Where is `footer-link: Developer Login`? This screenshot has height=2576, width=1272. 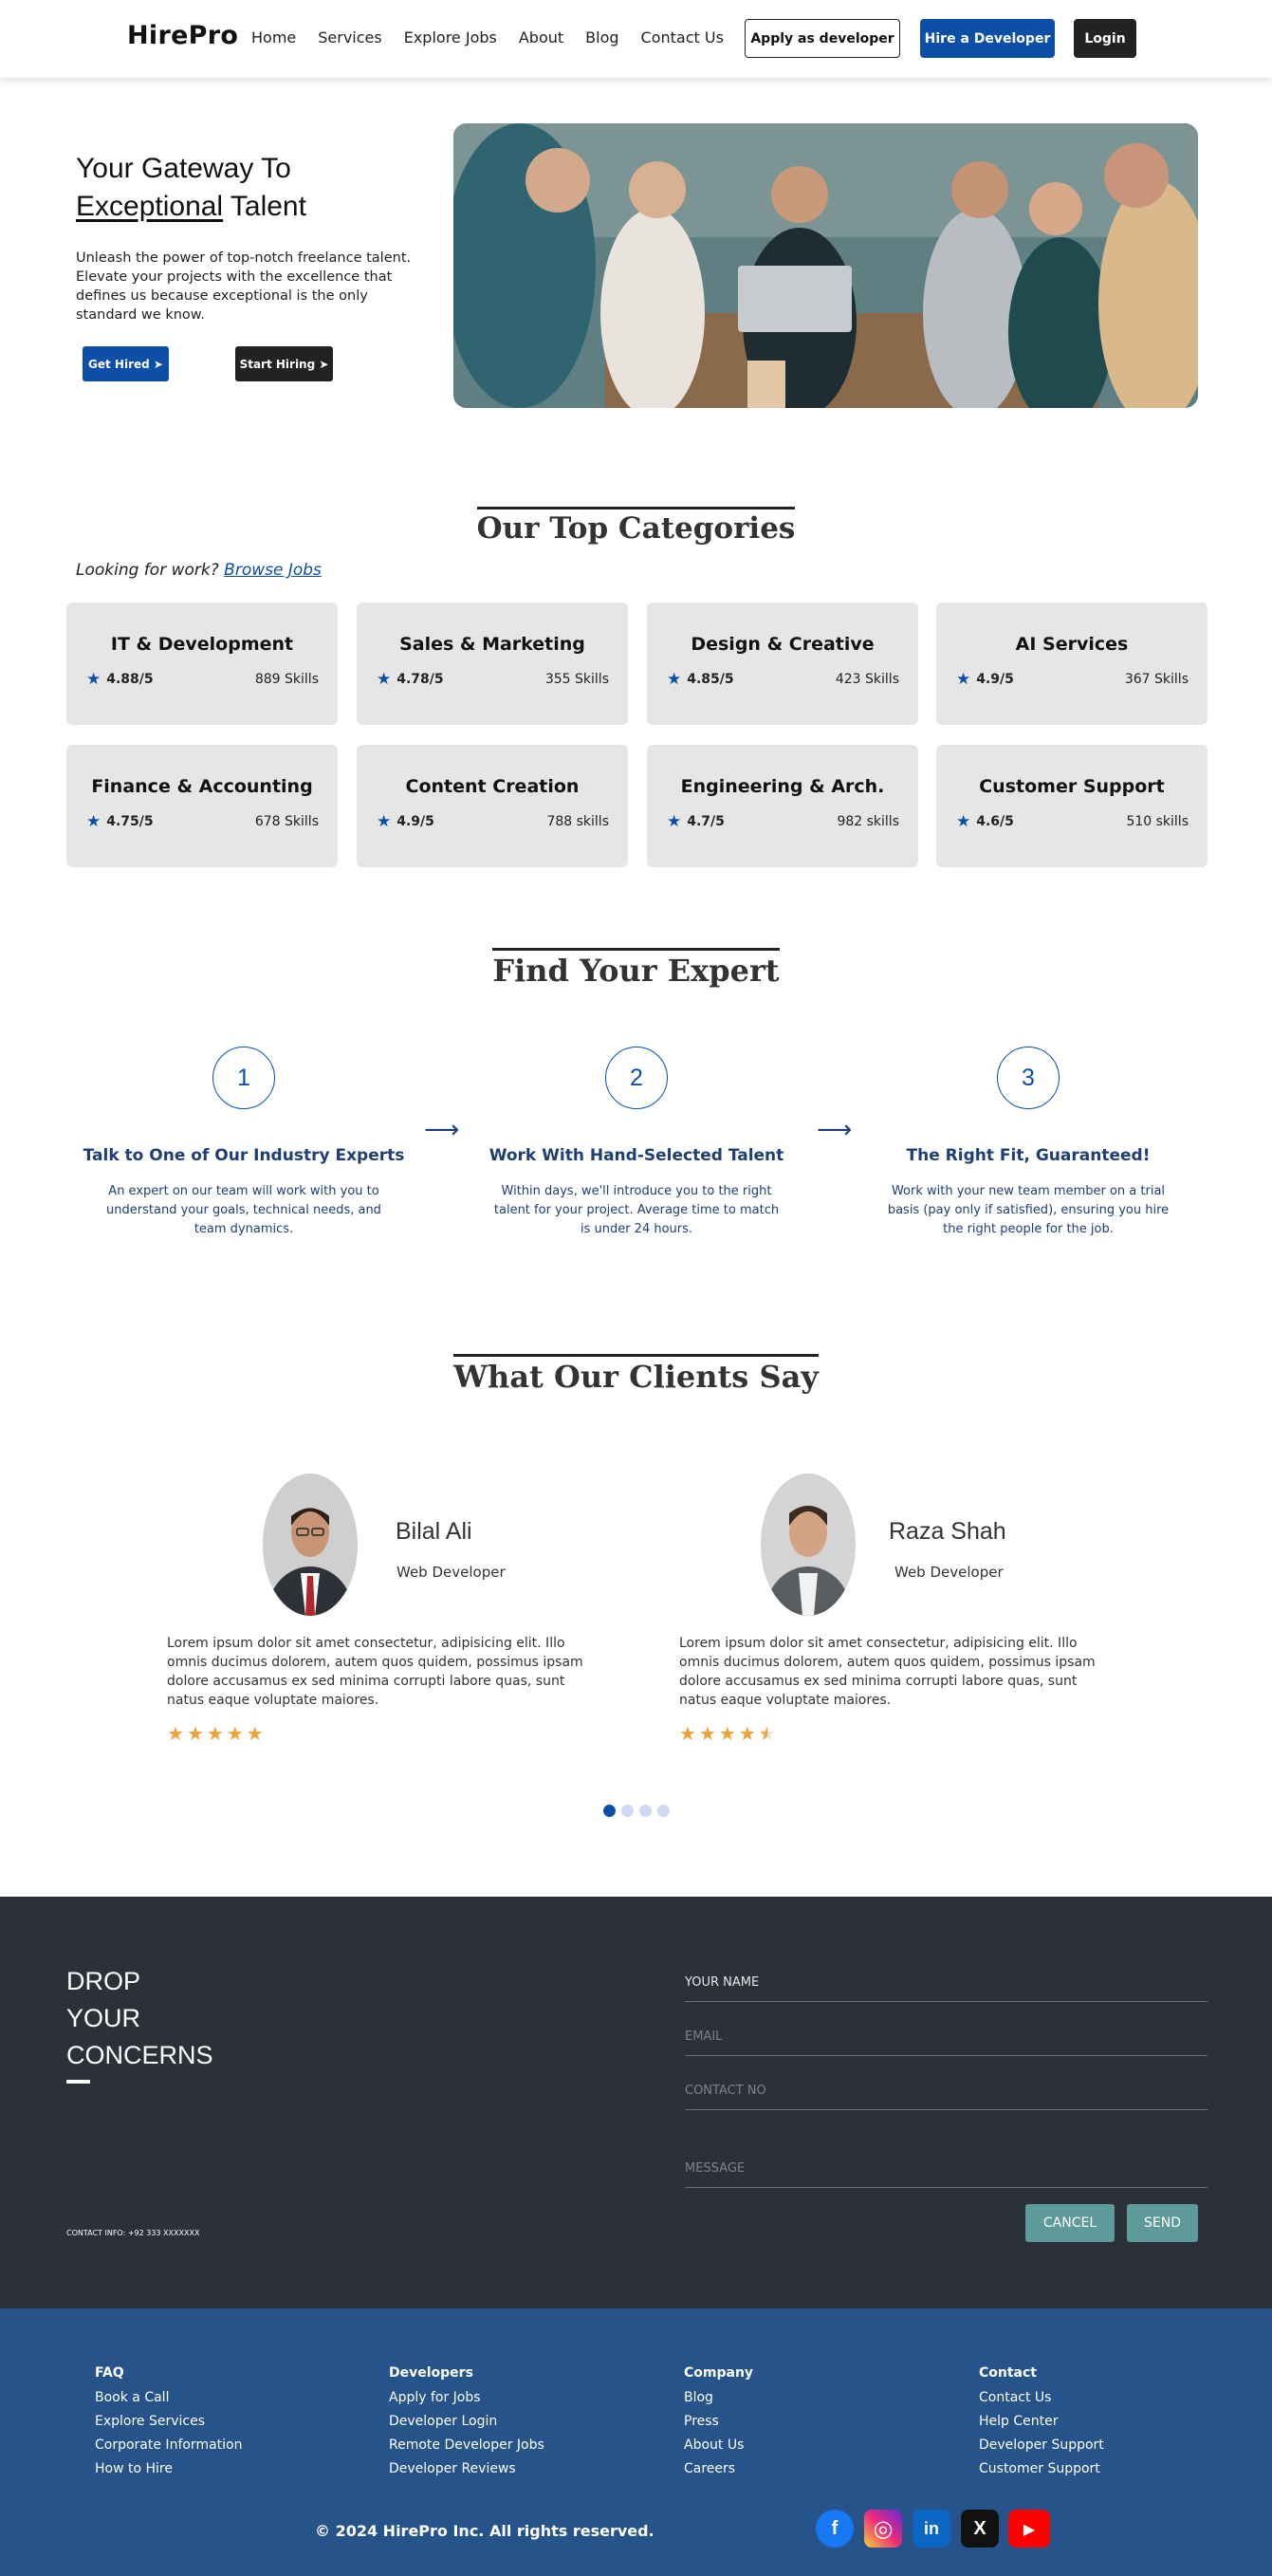 footer-link: Developer Login is located at coordinates (466, 2422).